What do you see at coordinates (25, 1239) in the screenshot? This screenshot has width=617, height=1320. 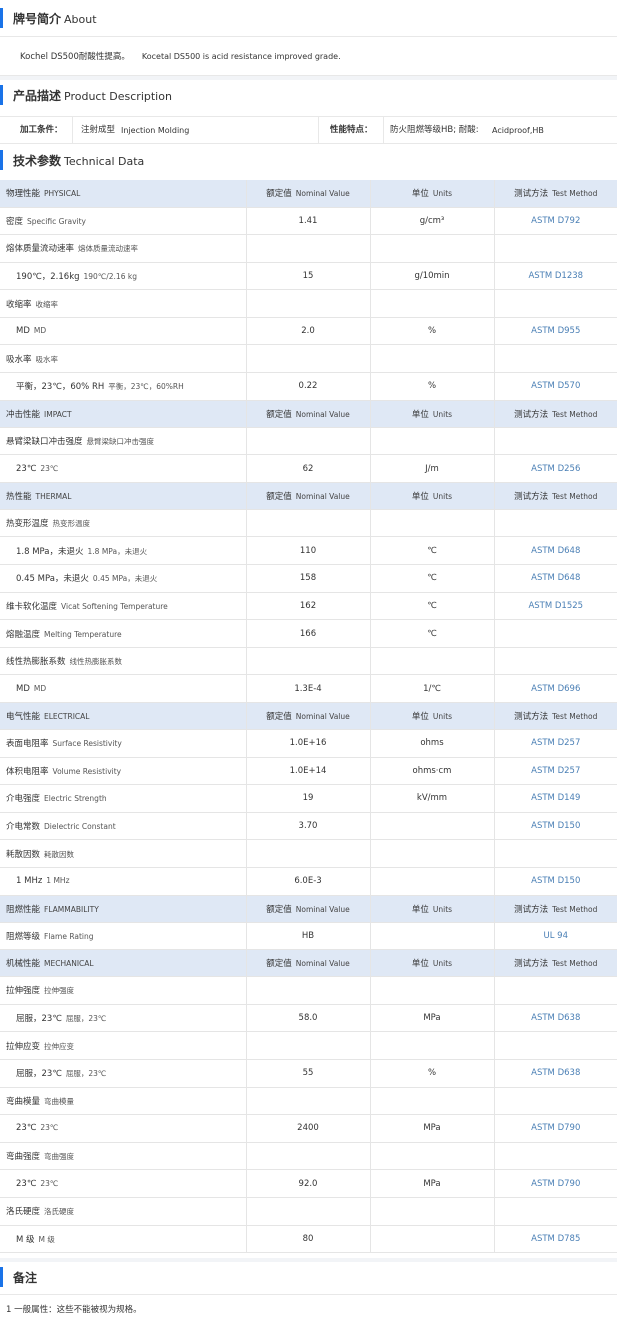 I see `property-name-cn: M 级` at bounding box center [25, 1239].